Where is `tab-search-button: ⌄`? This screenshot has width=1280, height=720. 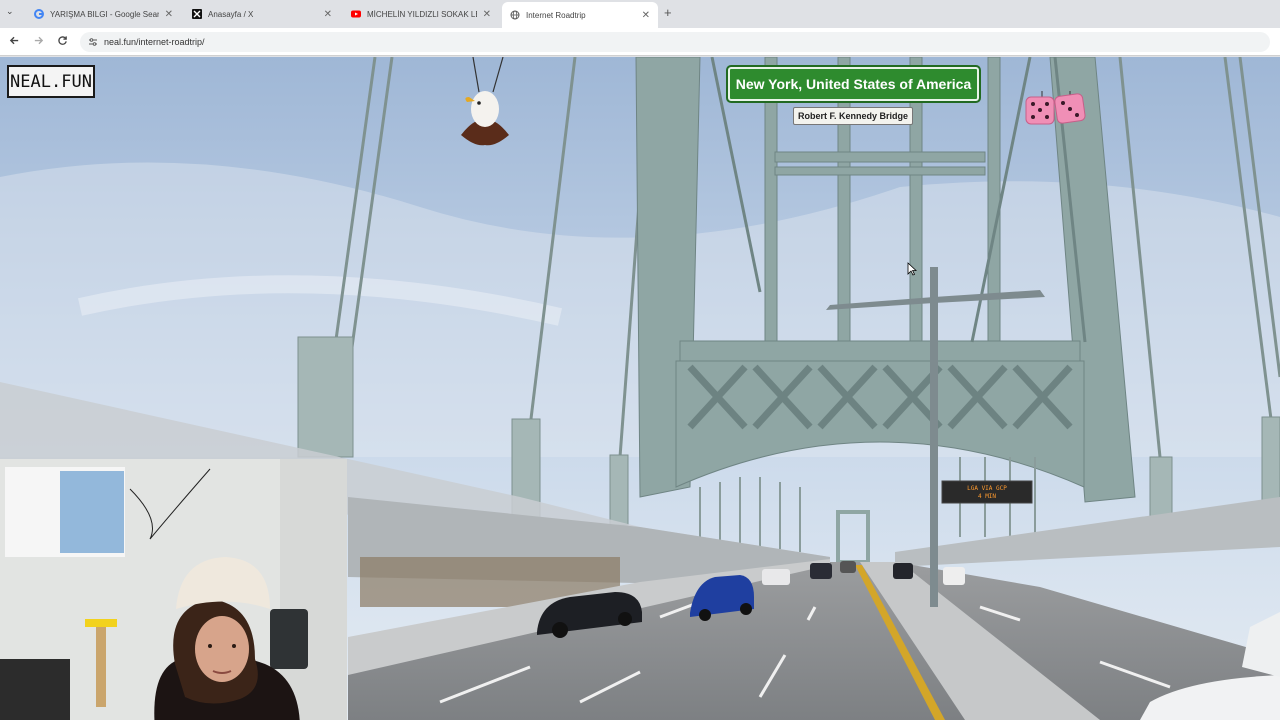
tab-search-button: ⌄ is located at coordinates (10, 11).